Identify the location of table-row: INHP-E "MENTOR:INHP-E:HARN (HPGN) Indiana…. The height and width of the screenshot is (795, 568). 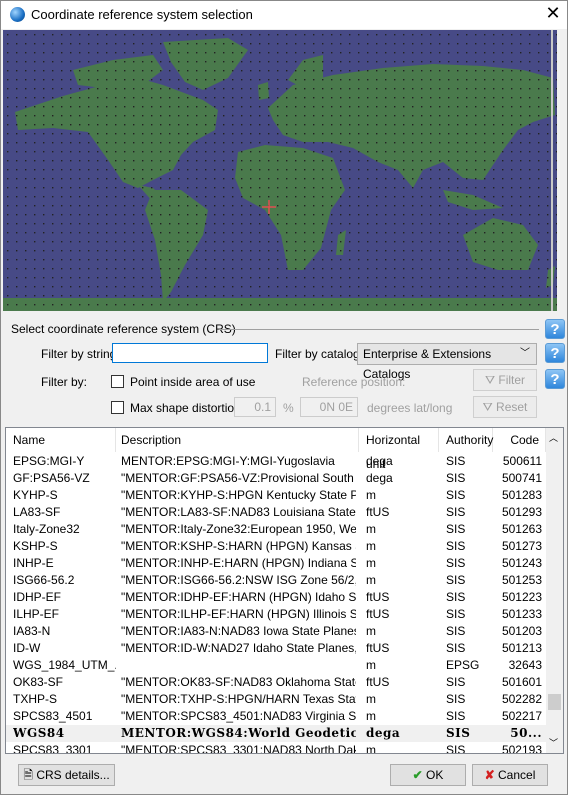
(276, 563).